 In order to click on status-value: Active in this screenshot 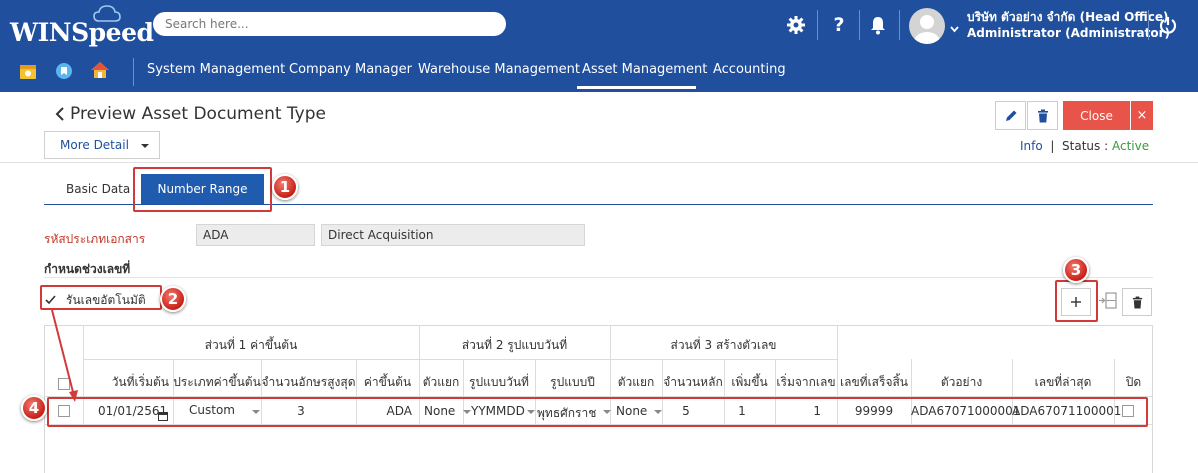, I will do `click(1131, 146)`.